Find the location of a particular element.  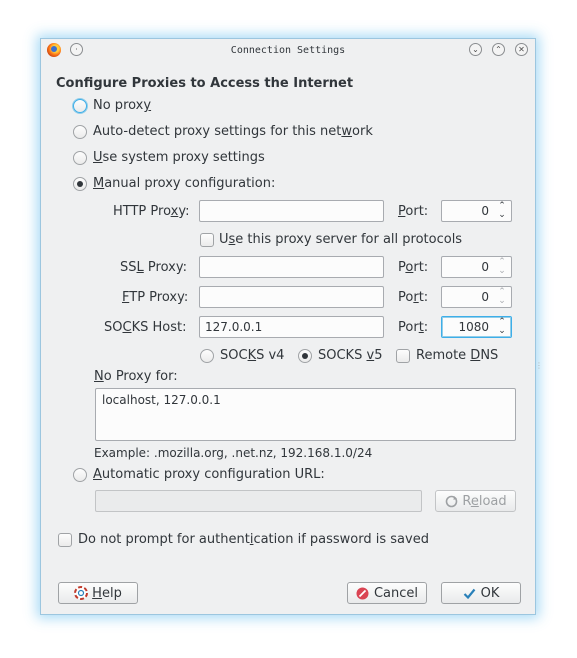

no-auth-prompt-checkbox is located at coordinates (65, 540).